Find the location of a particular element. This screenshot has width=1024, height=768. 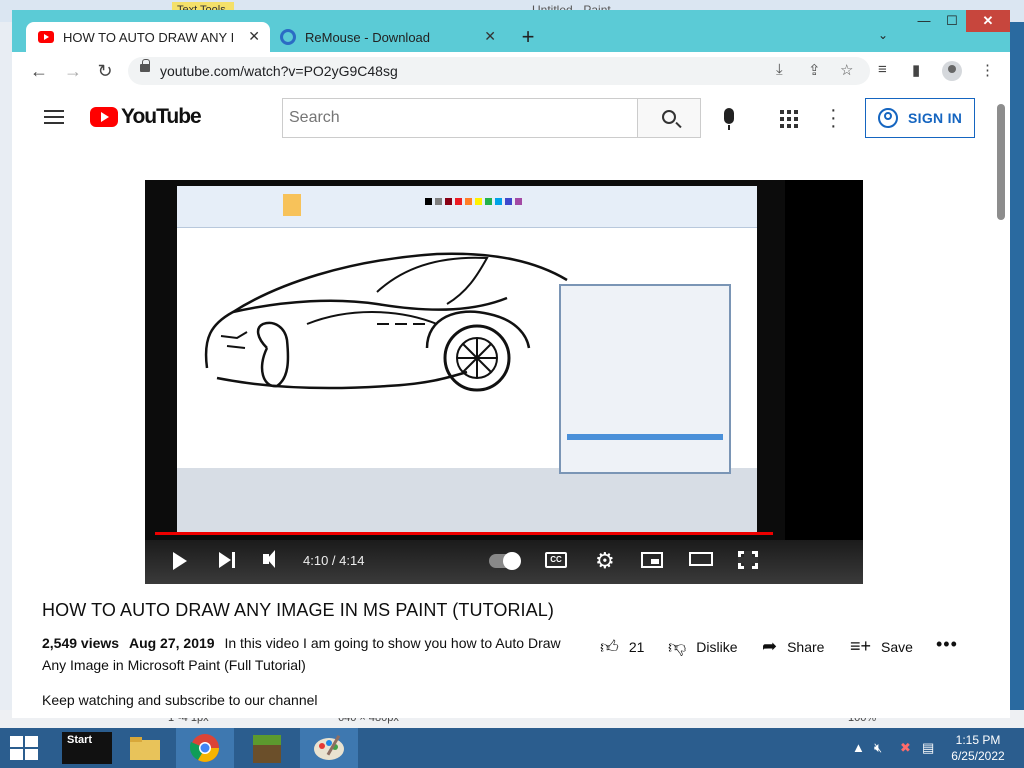

fullscreen-icon is located at coordinates (748, 560).